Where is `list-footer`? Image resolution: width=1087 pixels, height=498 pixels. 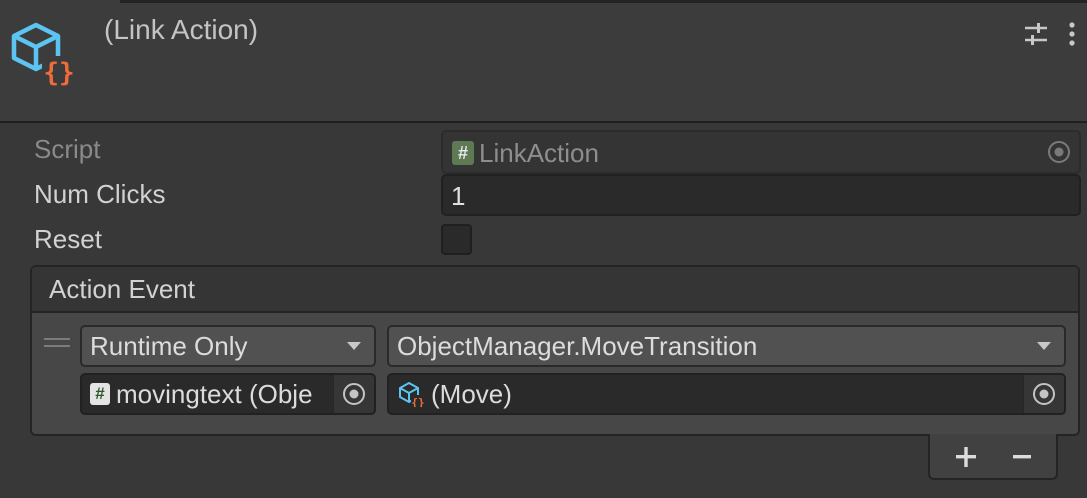 list-footer is located at coordinates (993, 457).